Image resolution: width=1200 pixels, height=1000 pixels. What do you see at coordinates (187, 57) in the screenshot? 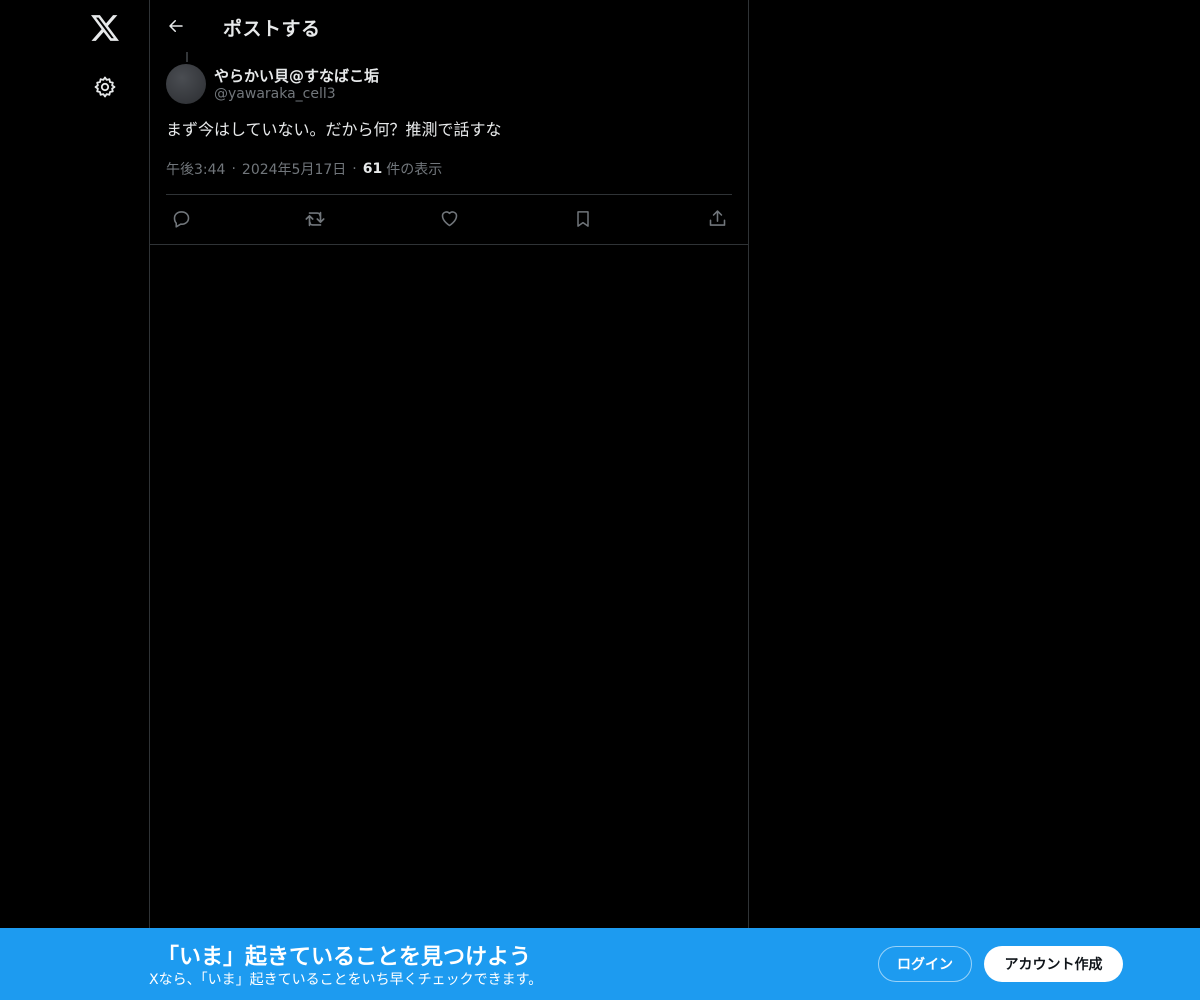
I see `thread-line` at bounding box center [187, 57].